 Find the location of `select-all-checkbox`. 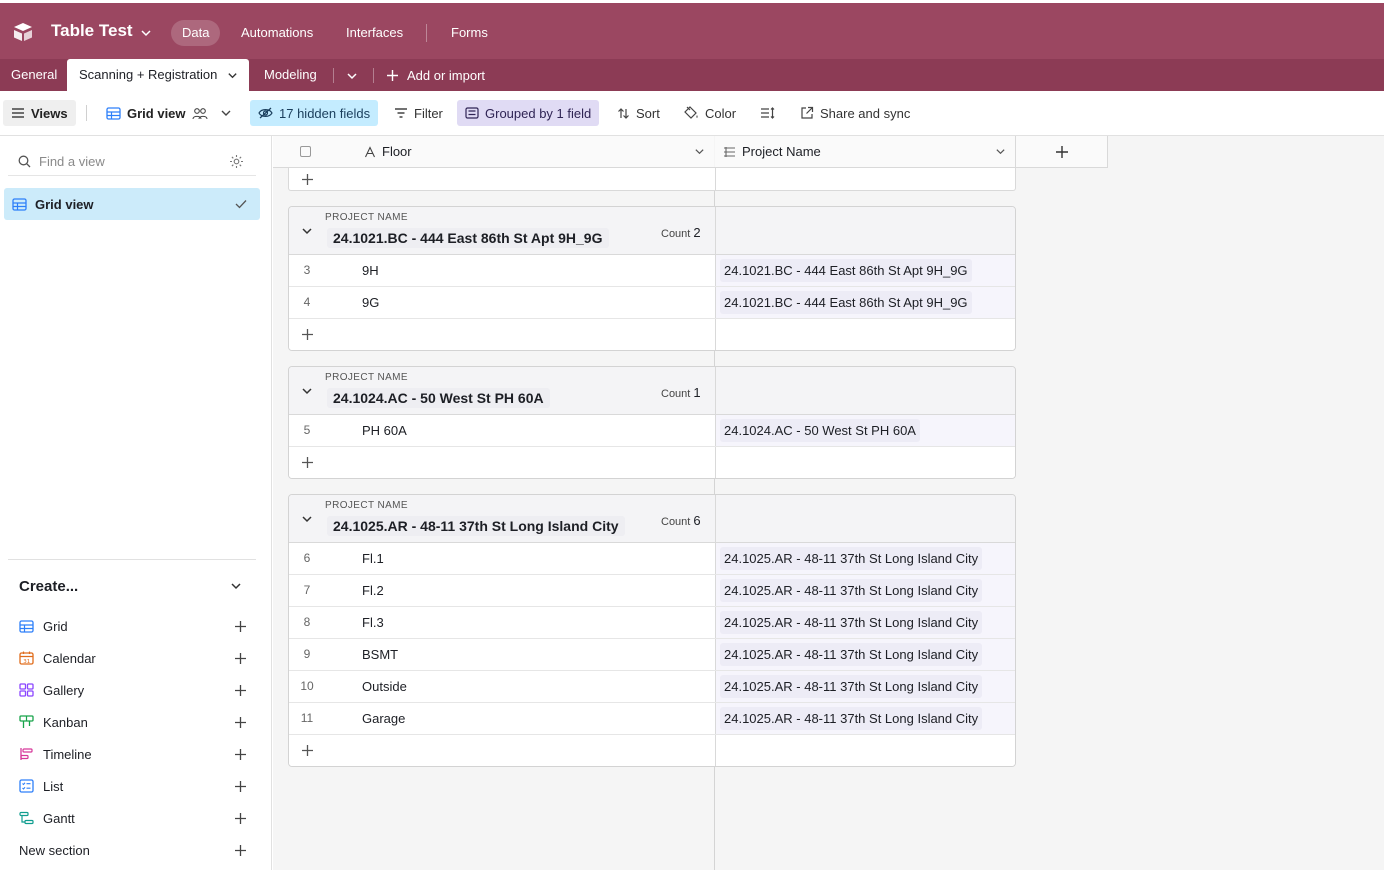

select-all-checkbox is located at coordinates (305, 151).